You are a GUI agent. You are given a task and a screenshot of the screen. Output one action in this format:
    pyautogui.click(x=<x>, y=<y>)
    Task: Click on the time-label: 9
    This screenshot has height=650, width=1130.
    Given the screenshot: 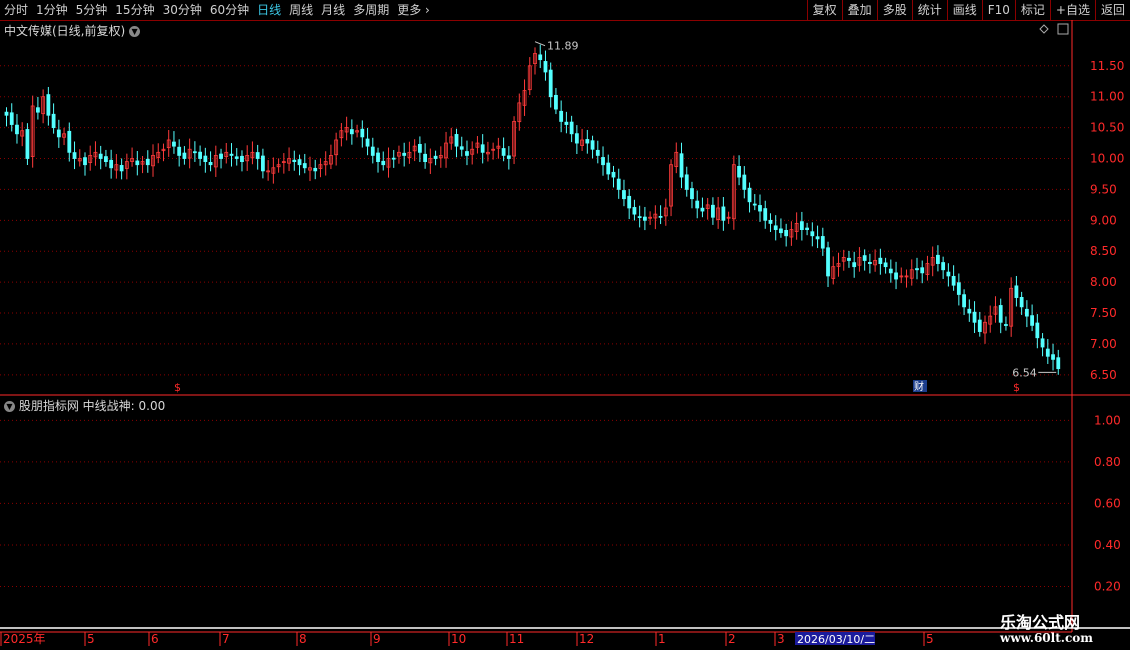 What is the action you would take?
    pyautogui.click(x=377, y=639)
    